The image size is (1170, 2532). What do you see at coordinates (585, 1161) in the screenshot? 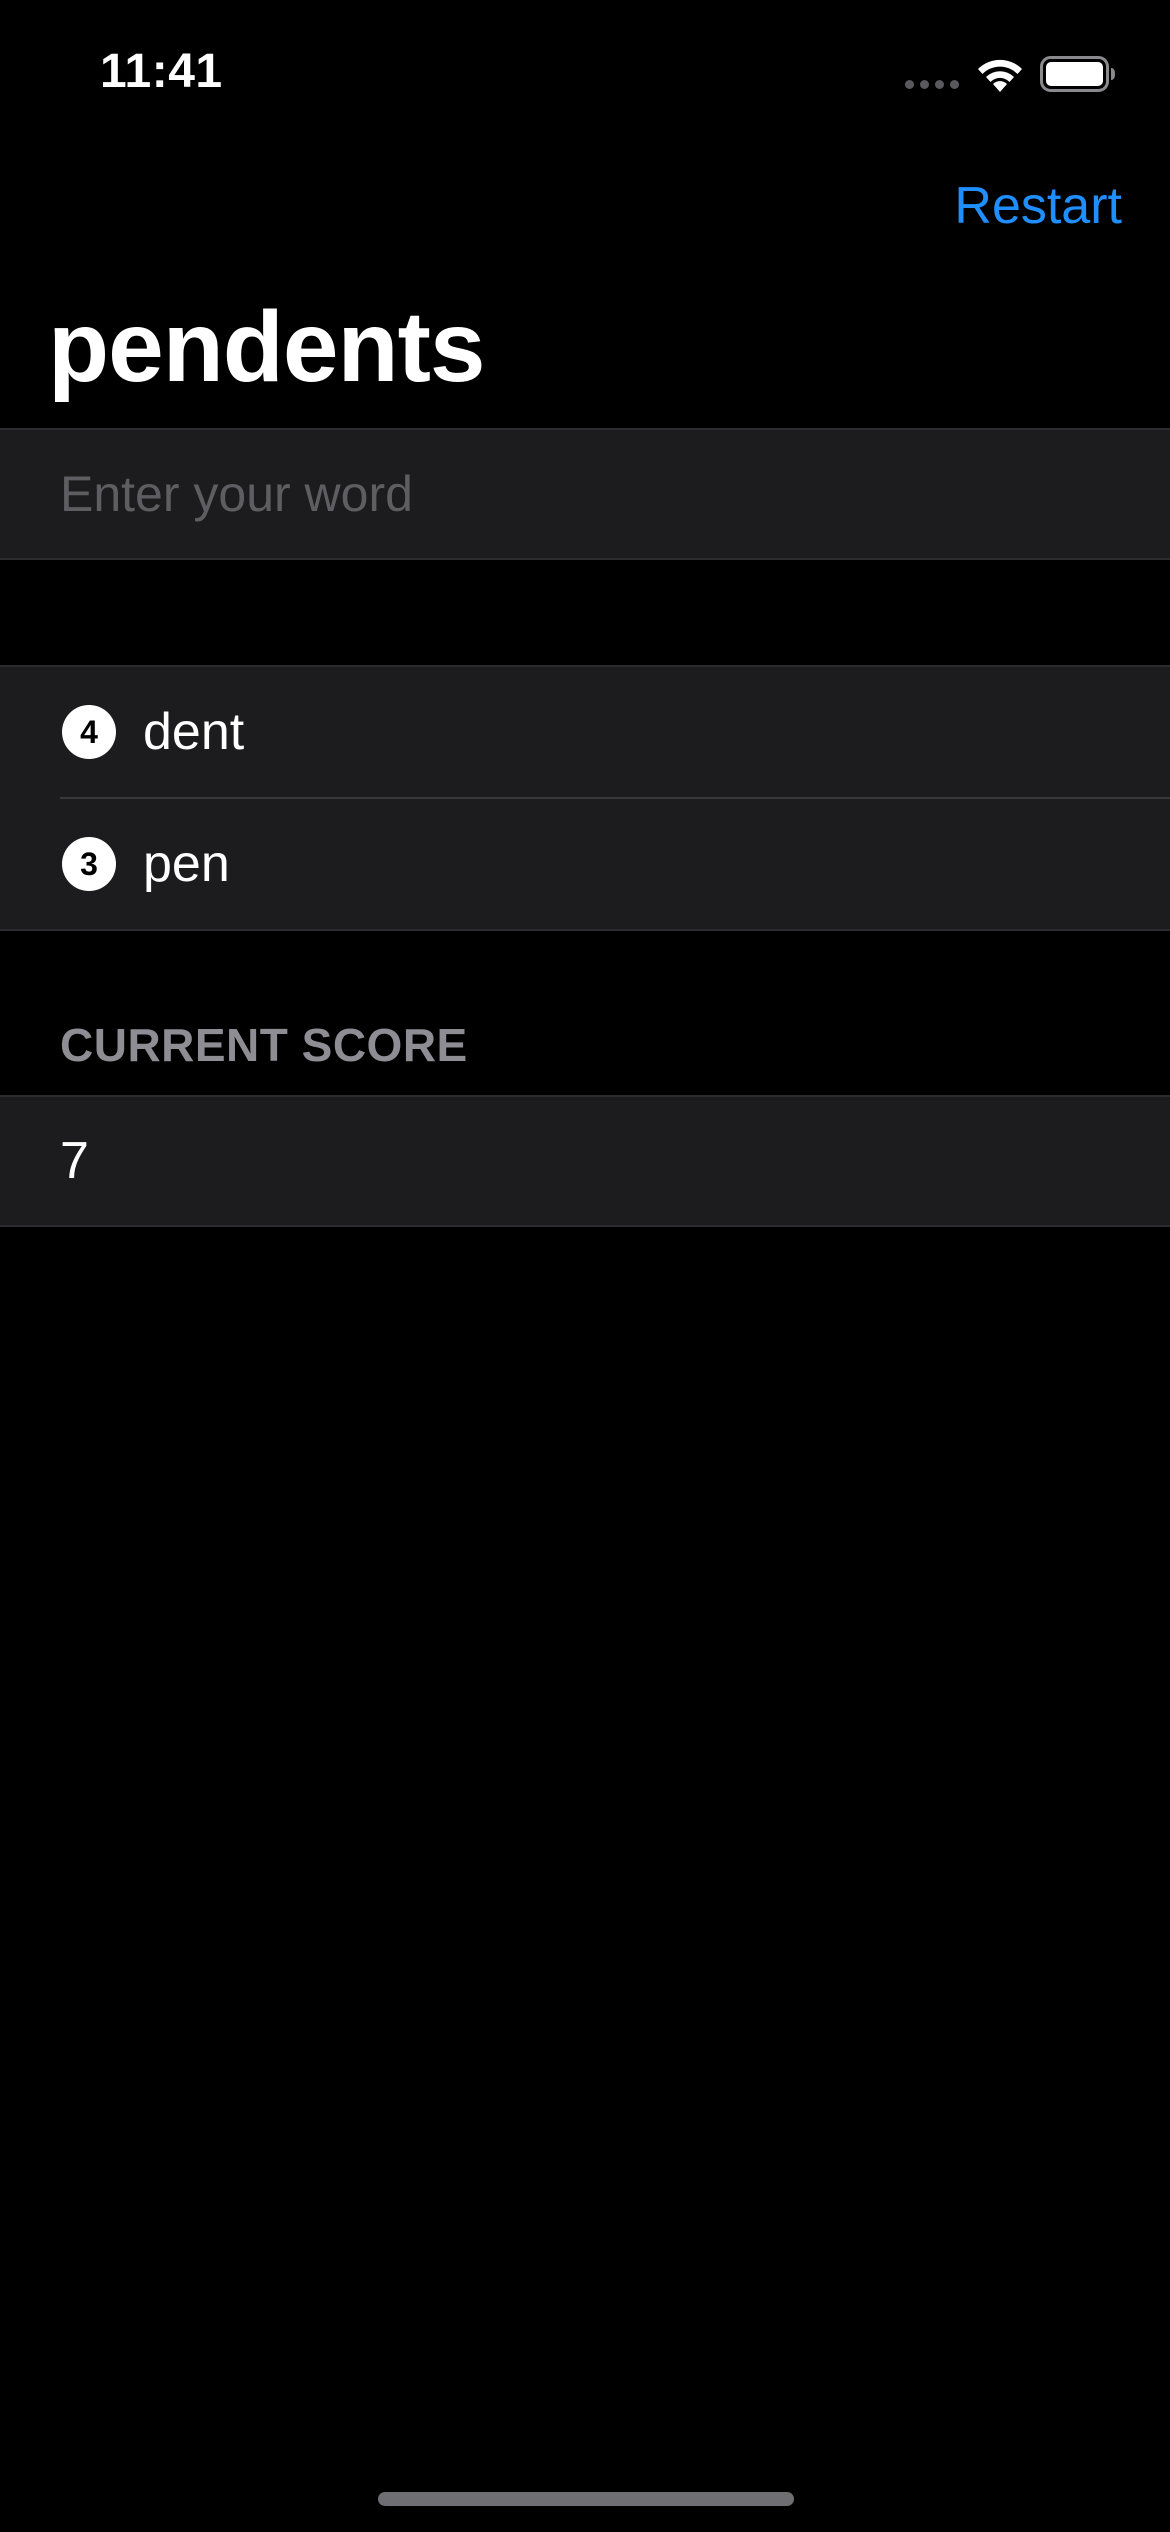
I see `score-cell: 7` at bounding box center [585, 1161].